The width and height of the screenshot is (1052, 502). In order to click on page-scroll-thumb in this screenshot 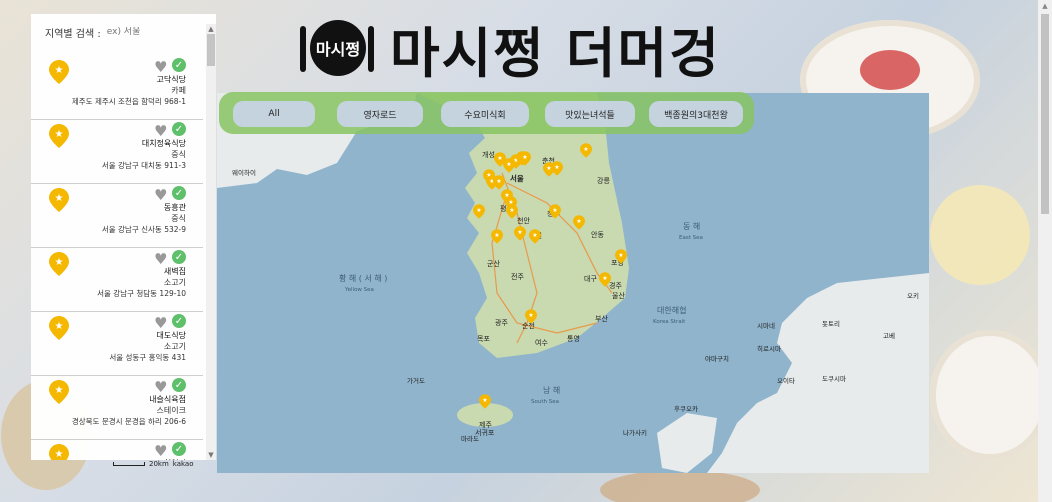, I will do `click(1045, 114)`.